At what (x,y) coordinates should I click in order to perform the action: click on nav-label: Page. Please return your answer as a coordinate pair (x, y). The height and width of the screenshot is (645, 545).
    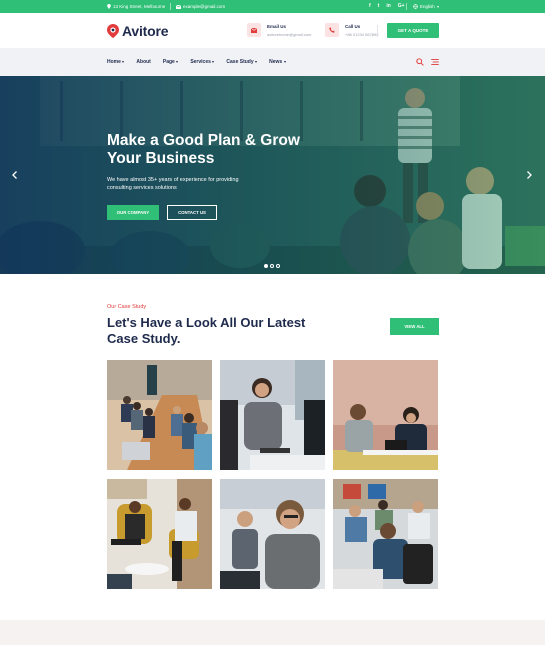
    Looking at the image, I should click on (168, 62).